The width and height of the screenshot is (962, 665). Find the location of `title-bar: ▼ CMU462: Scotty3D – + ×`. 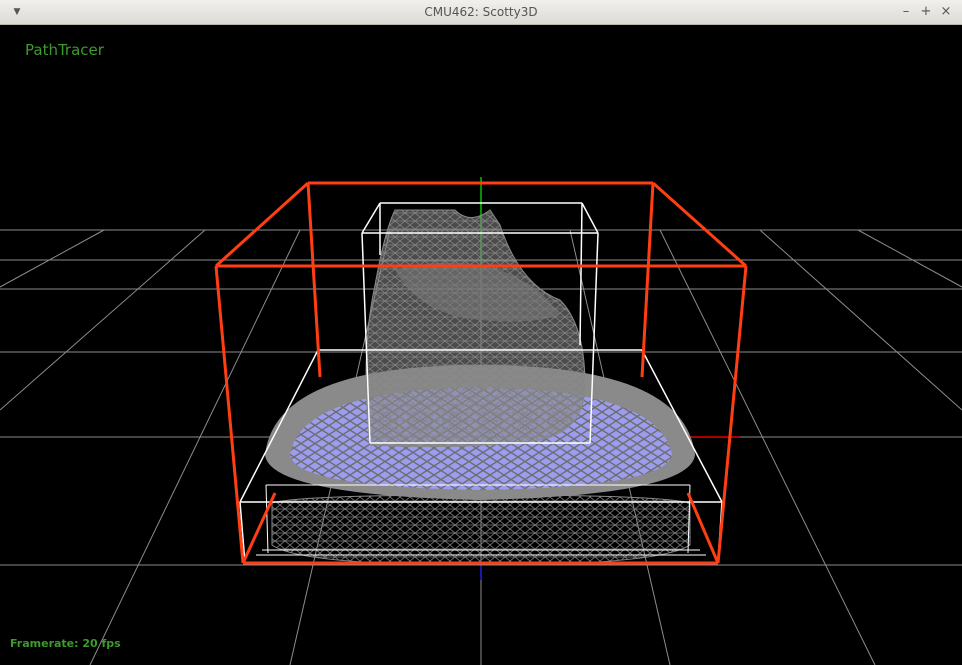

title-bar: ▼ CMU462: Scotty3D – + × is located at coordinates (481, 12).